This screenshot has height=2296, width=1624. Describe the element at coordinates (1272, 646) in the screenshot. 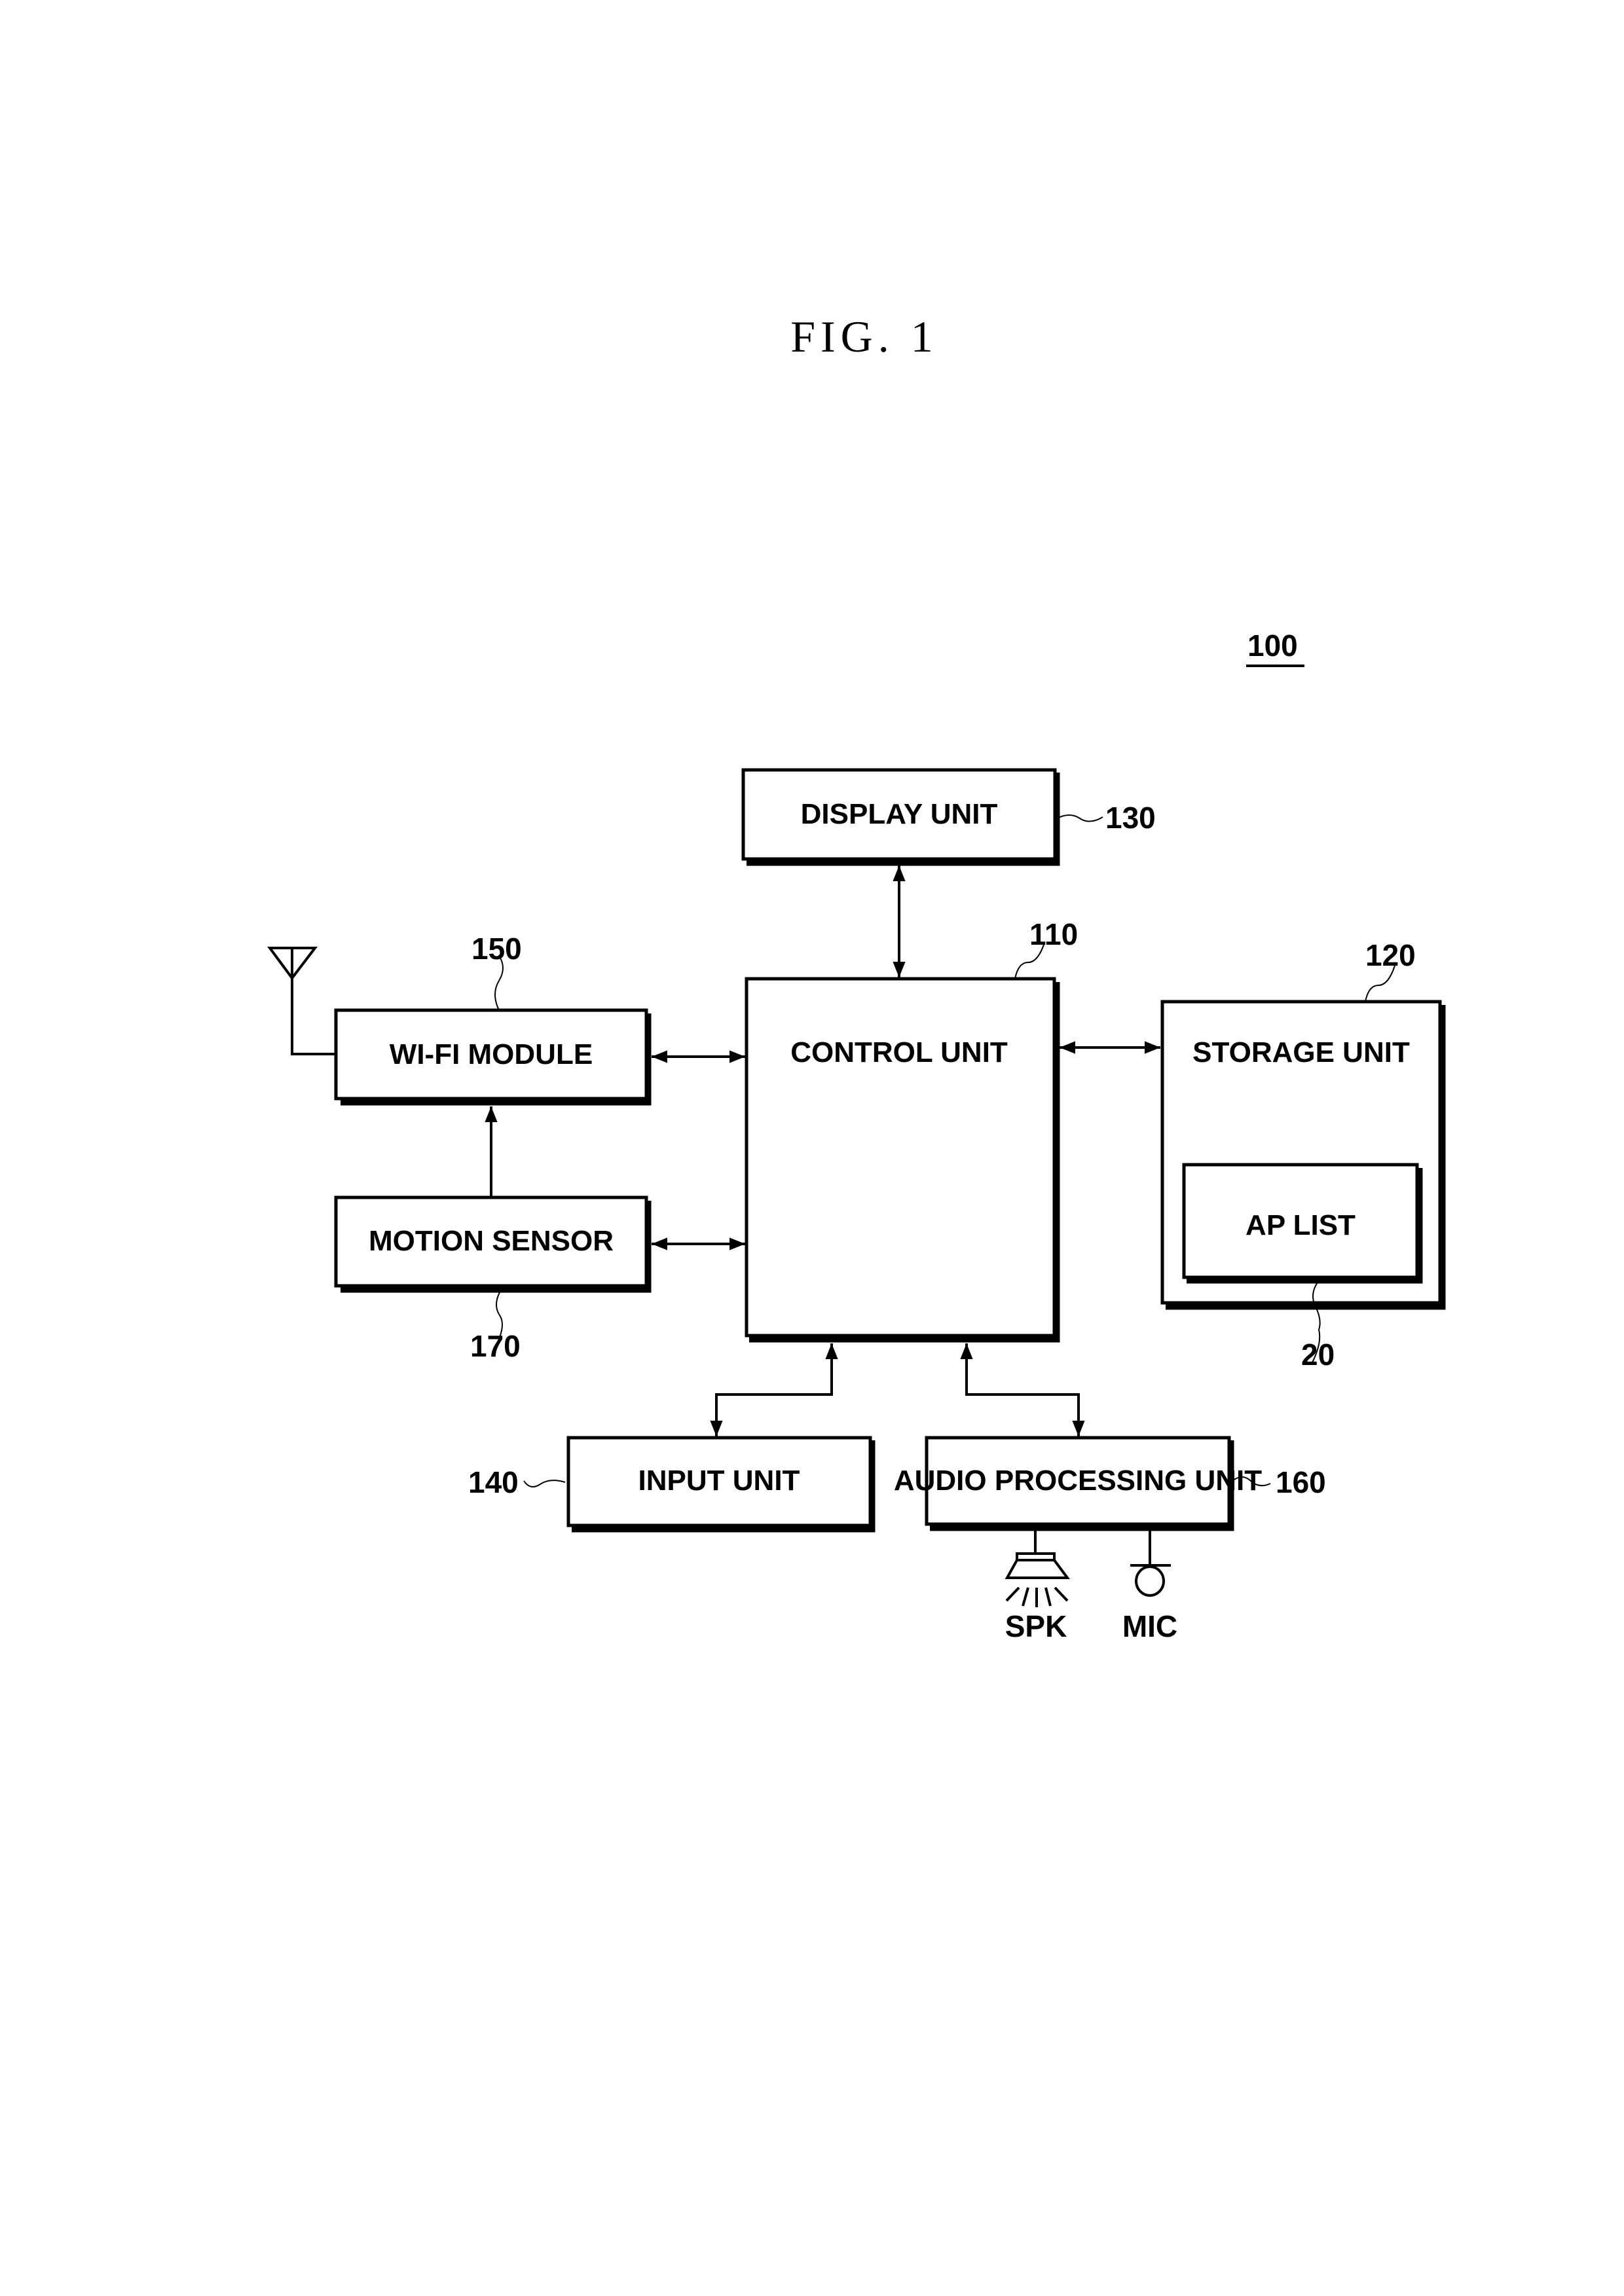

I see `device-ref-label: 100` at that location.